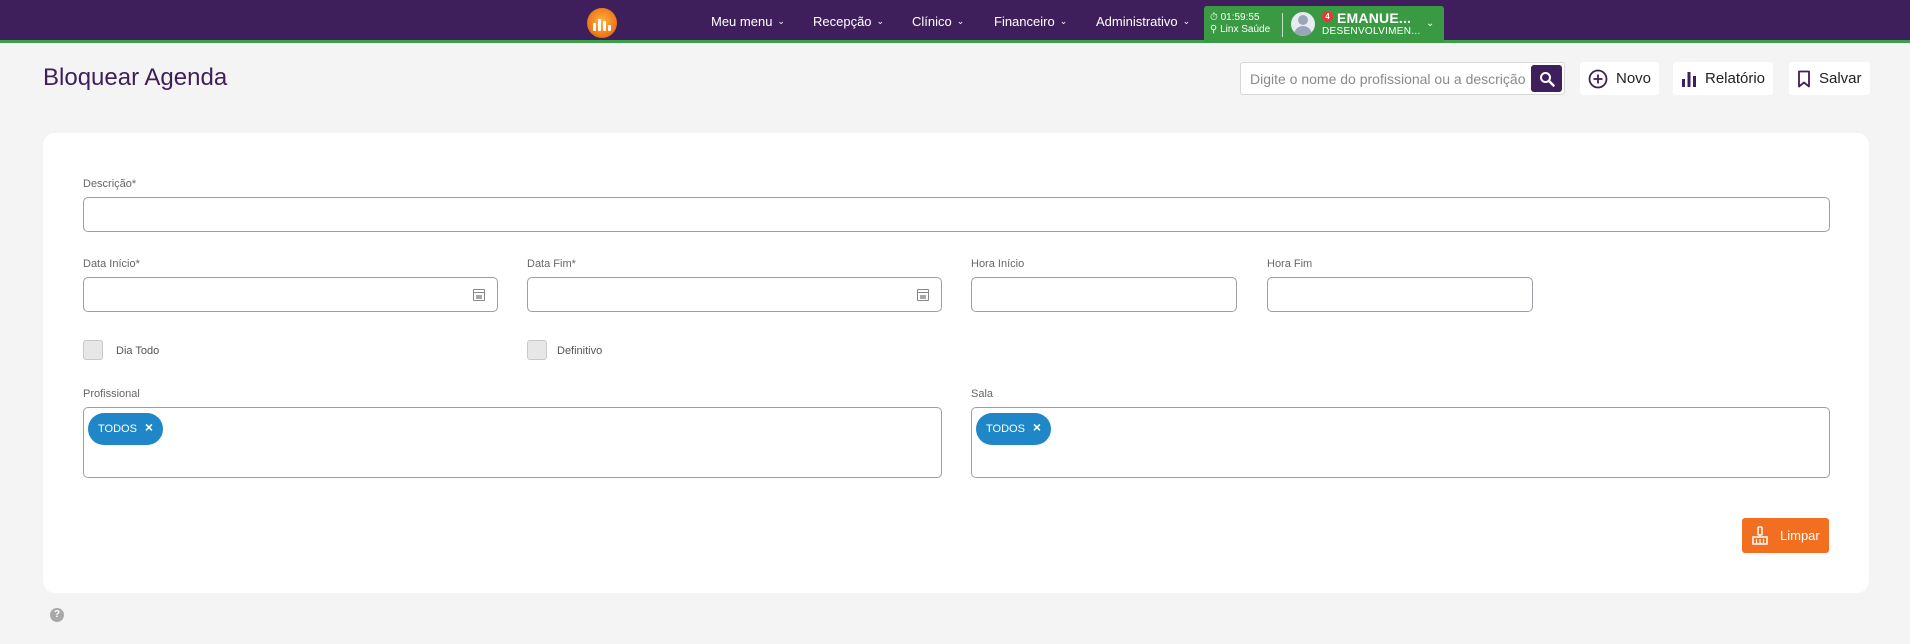 The width and height of the screenshot is (1910, 644). I want to click on start-time-input, so click(1104, 294).